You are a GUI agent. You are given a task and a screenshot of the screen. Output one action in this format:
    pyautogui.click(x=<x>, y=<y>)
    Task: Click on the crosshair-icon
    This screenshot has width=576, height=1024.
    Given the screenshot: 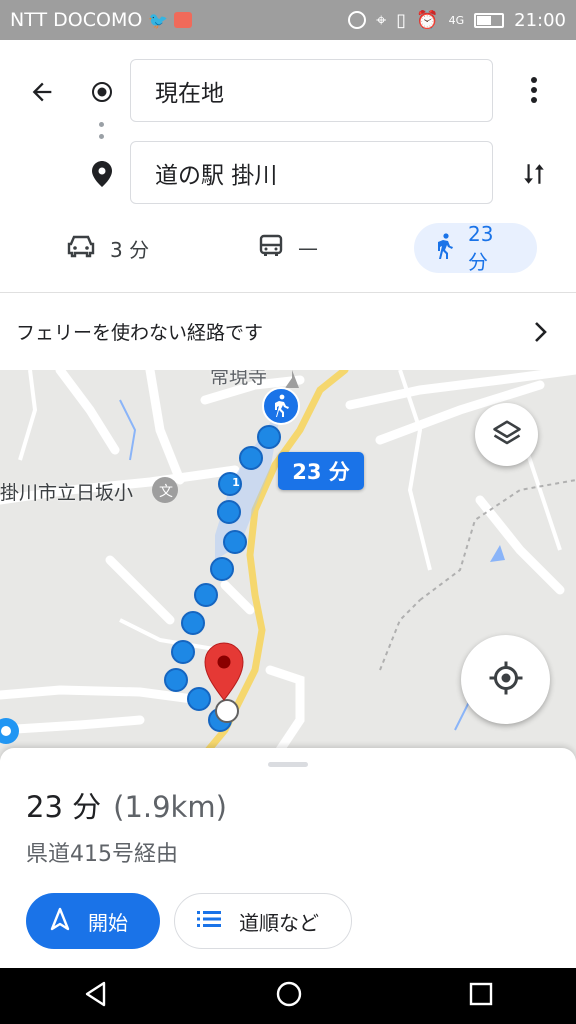 What is the action you would take?
    pyautogui.click(x=506, y=680)
    